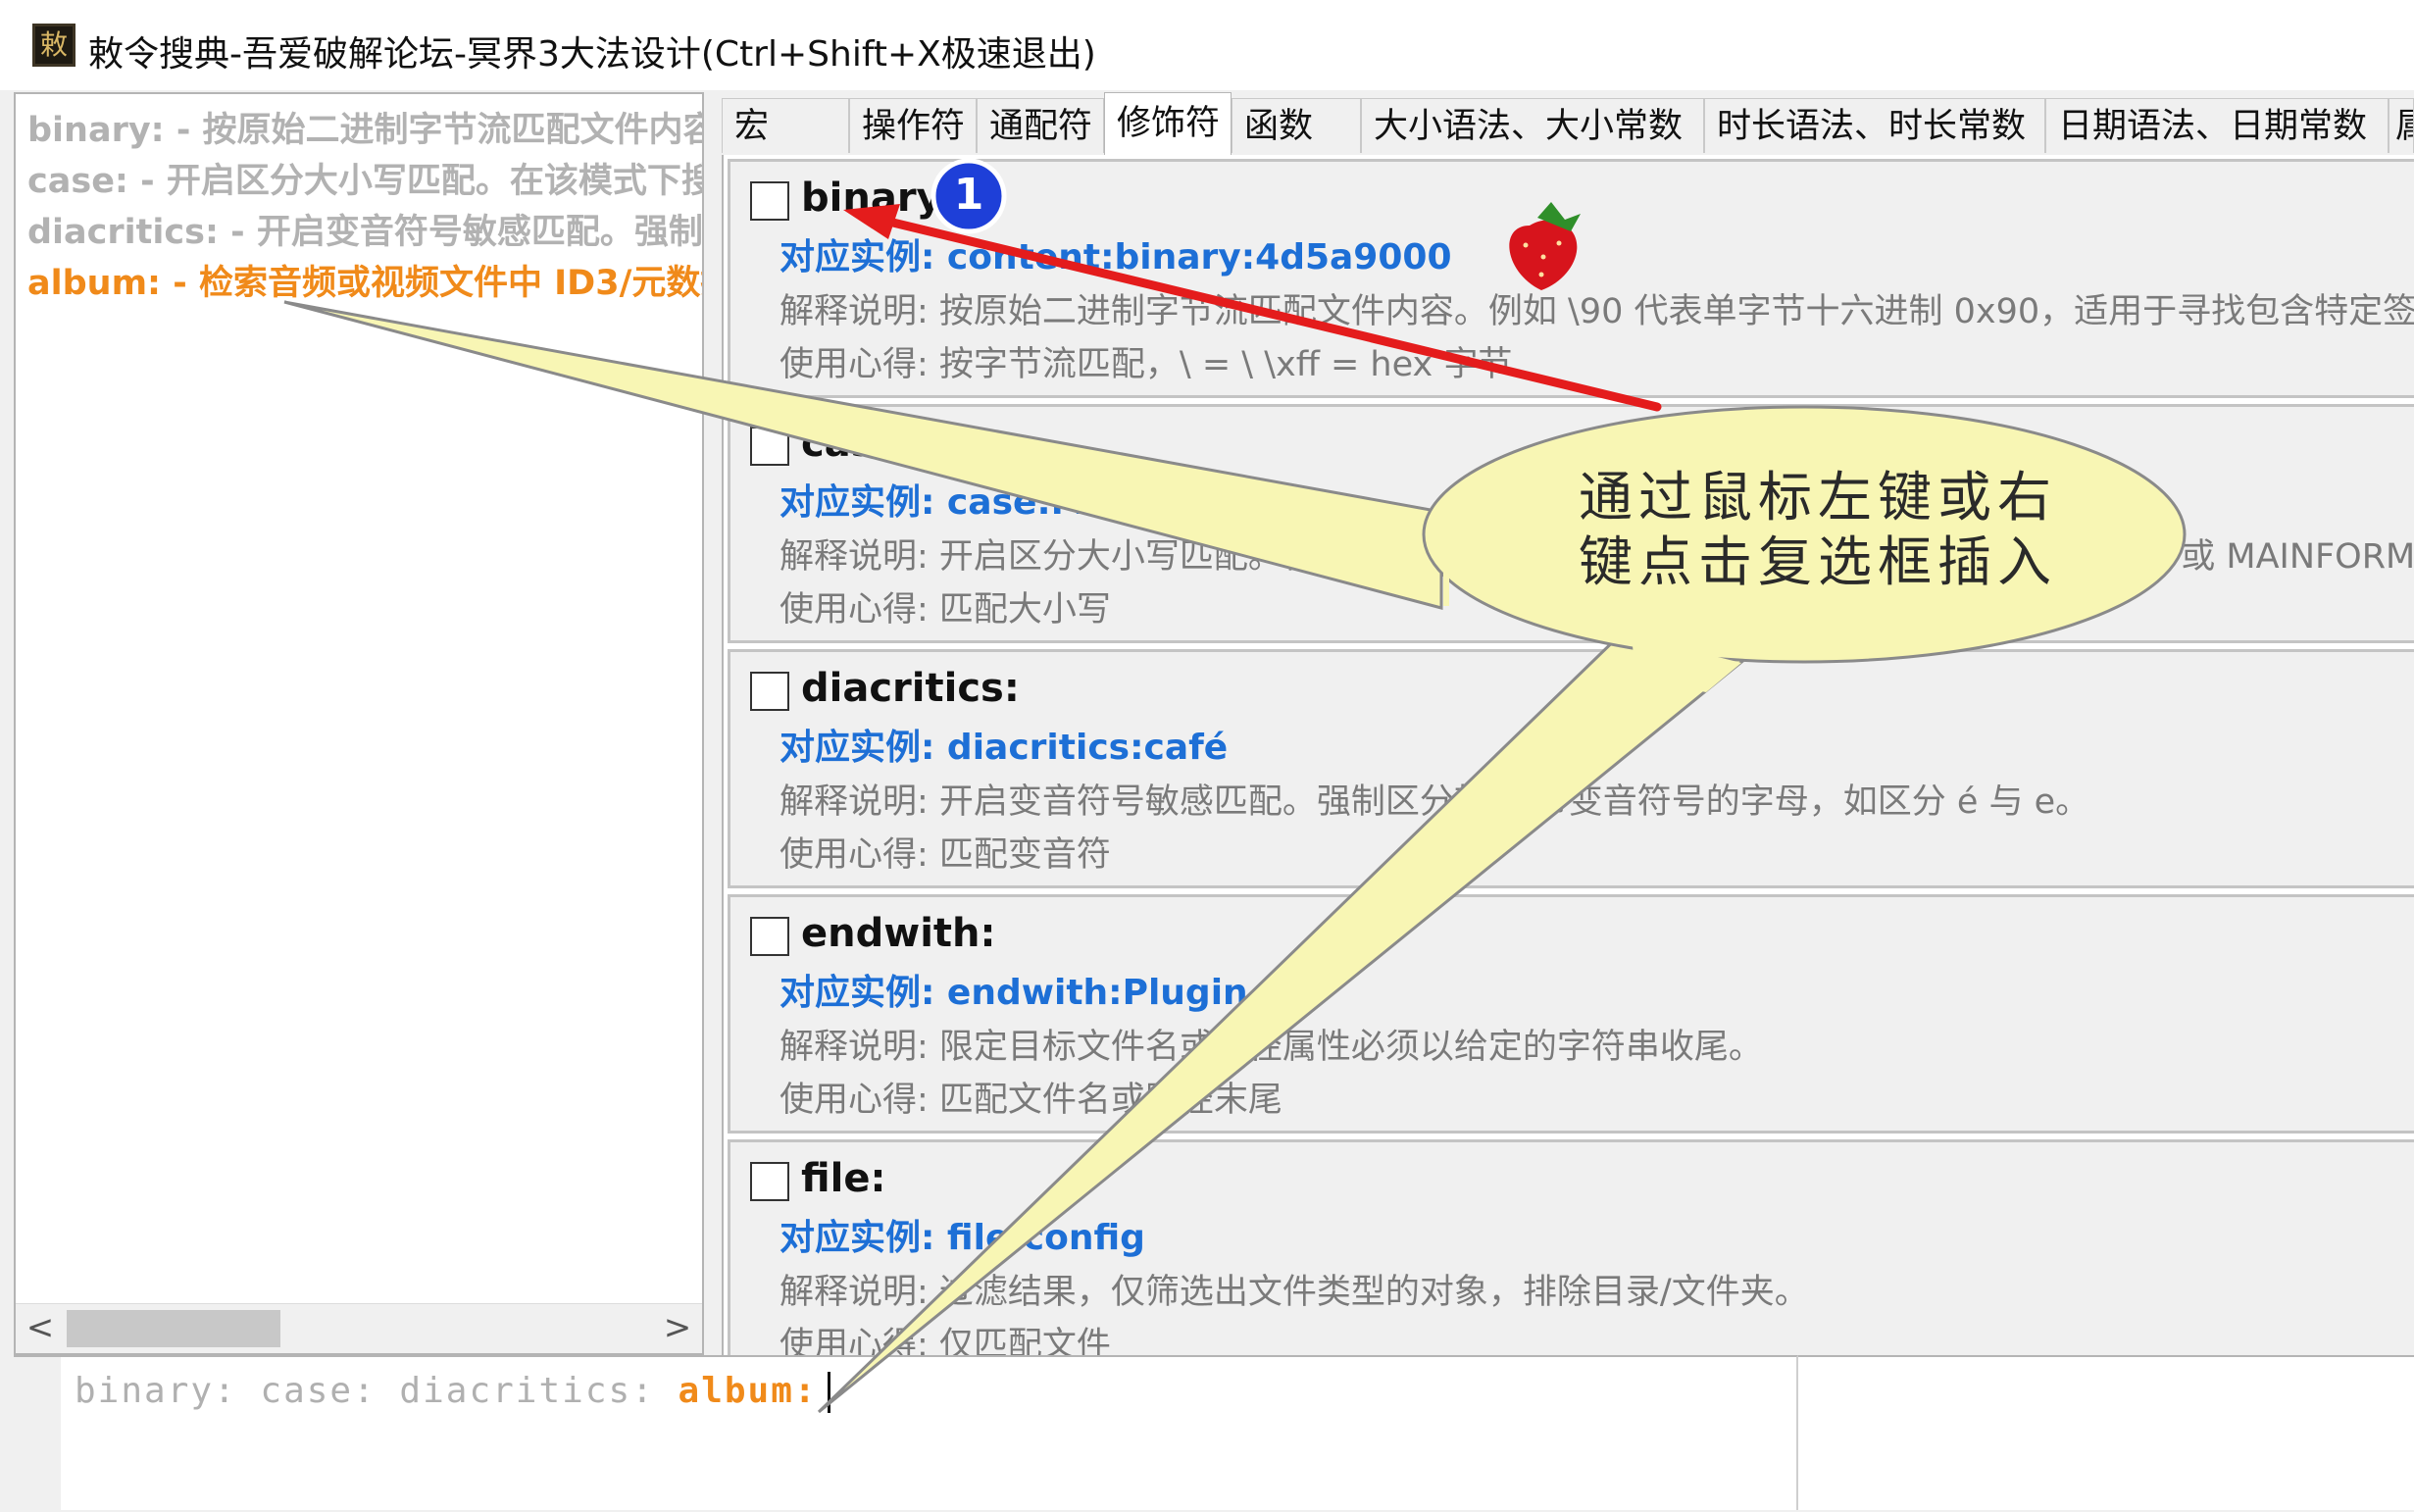  Describe the element at coordinates (962, 1238) in the screenshot. I see `example-text: 对应实例: file:config` at that location.